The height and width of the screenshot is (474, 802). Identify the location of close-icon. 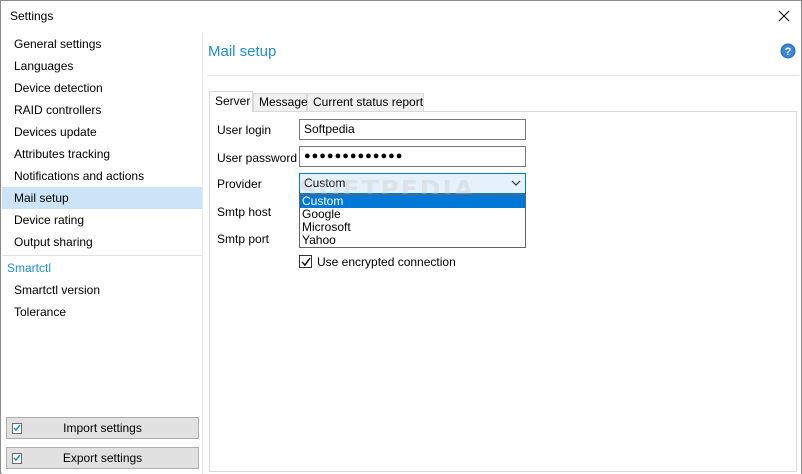
(784, 16).